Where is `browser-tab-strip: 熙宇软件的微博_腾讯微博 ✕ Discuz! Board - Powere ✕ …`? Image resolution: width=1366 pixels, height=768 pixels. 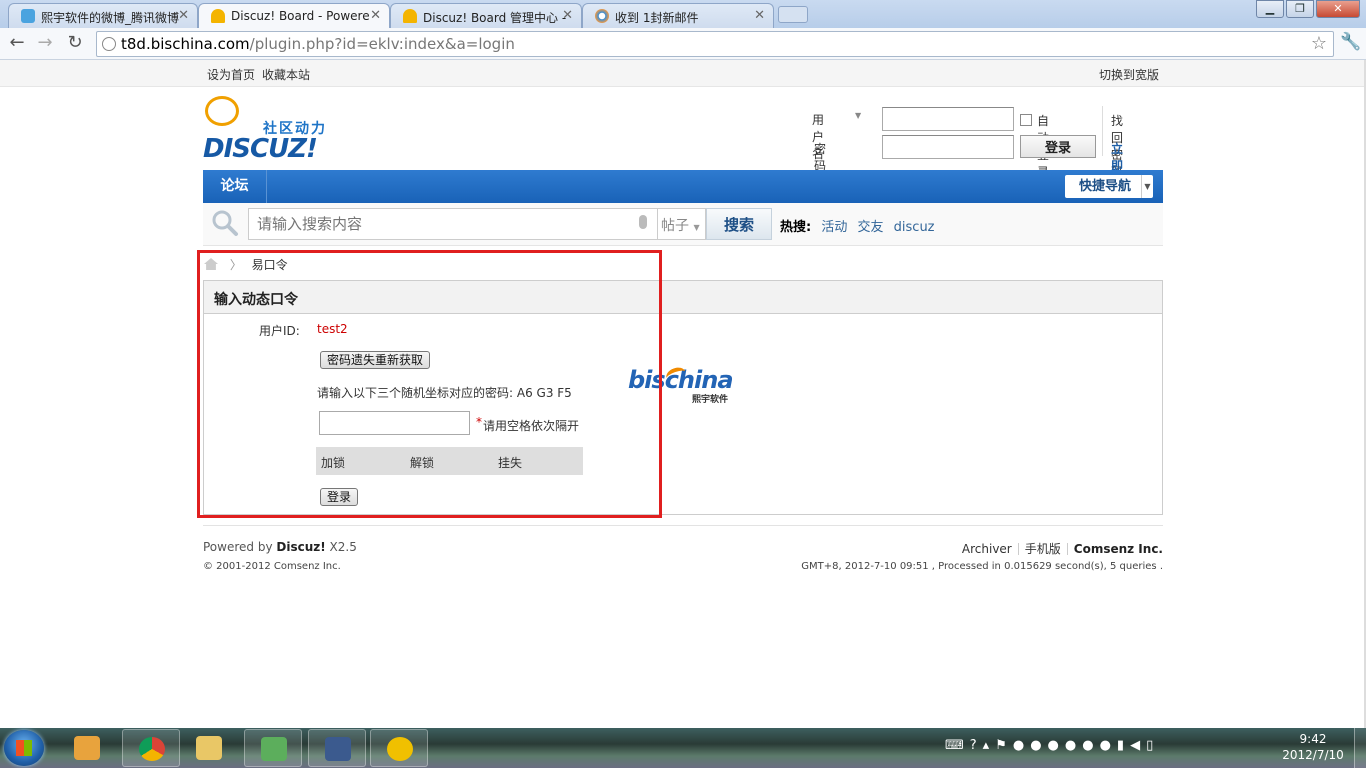 browser-tab-strip: 熙宇软件的微博_腾讯微博 ✕ Discuz! Board - Powere ✕ … is located at coordinates (683, 14).